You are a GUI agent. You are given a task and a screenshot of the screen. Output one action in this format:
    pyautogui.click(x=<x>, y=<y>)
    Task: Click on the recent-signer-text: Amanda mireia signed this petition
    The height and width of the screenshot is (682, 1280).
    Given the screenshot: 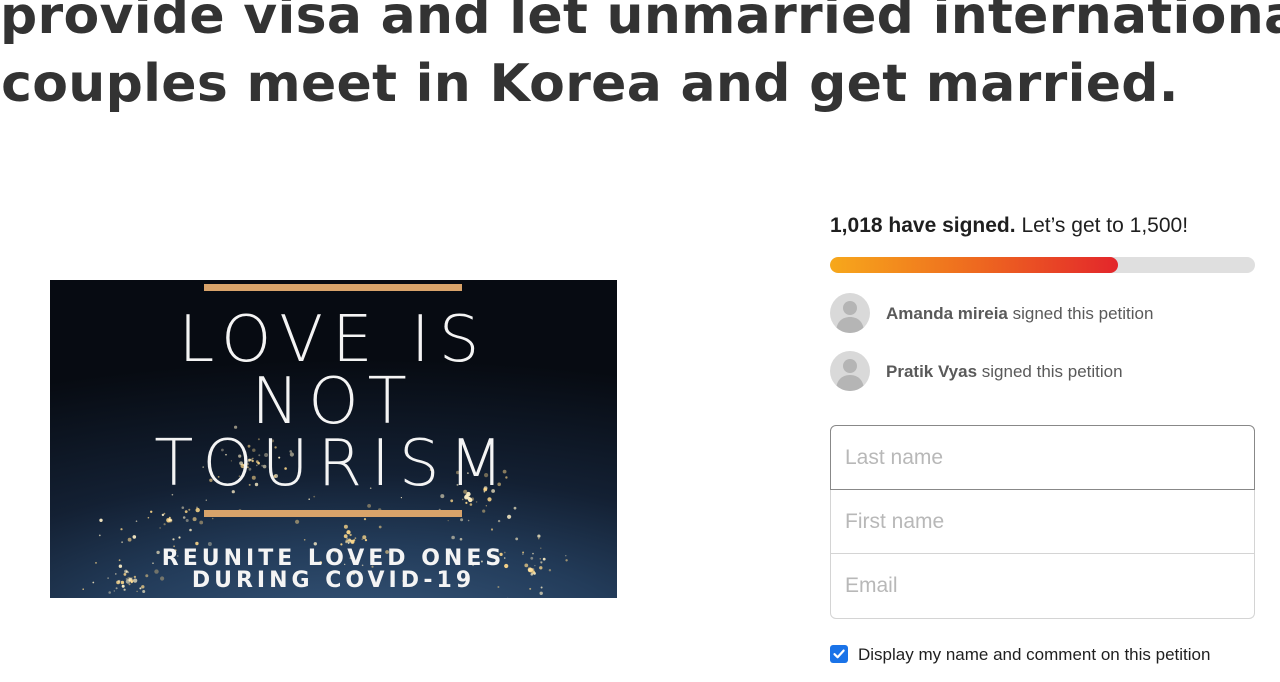 What is the action you would take?
    pyautogui.click(x=1019, y=314)
    